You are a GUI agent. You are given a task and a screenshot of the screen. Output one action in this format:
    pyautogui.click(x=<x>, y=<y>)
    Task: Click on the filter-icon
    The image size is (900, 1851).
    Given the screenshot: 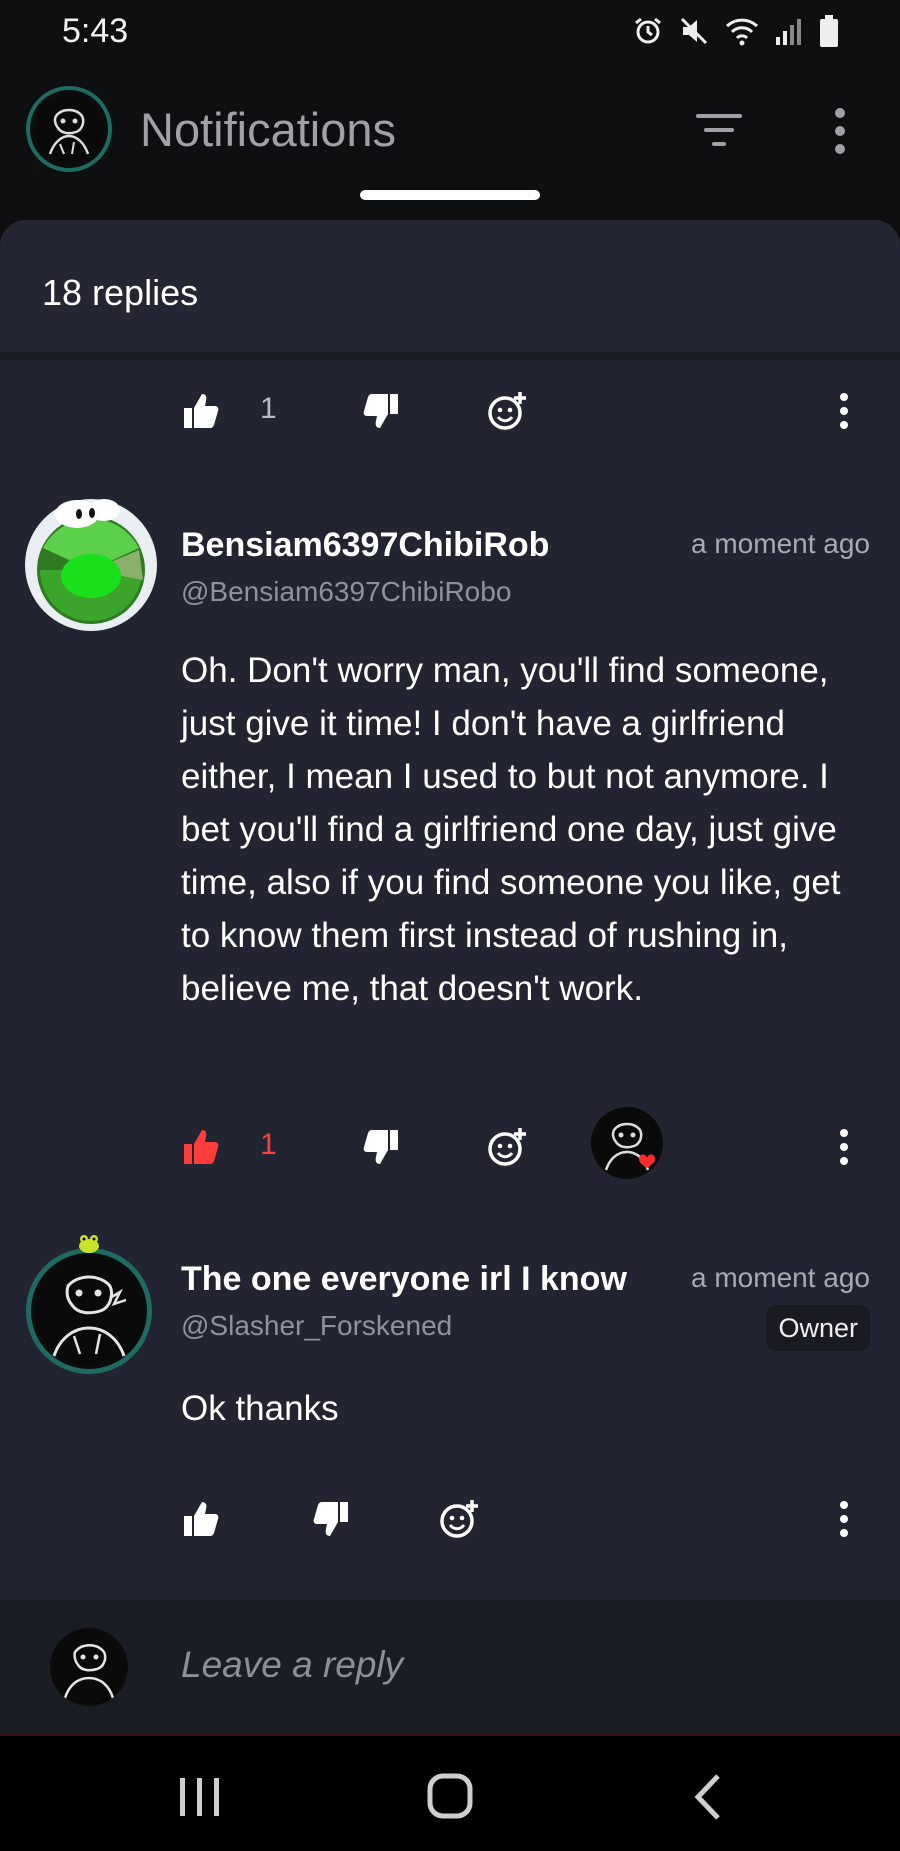 What is the action you would take?
    pyautogui.click(x=719, y=130)
    